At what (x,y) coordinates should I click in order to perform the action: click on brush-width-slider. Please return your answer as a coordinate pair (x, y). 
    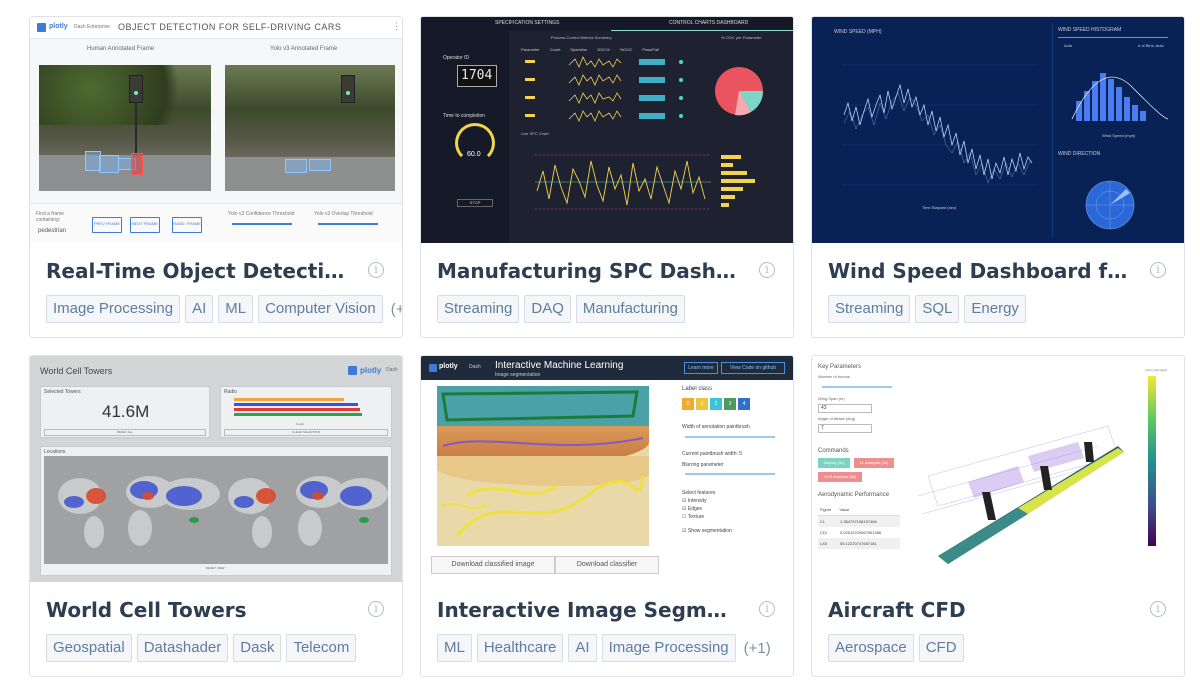
    Looking at the image, I should click on (730, 437).